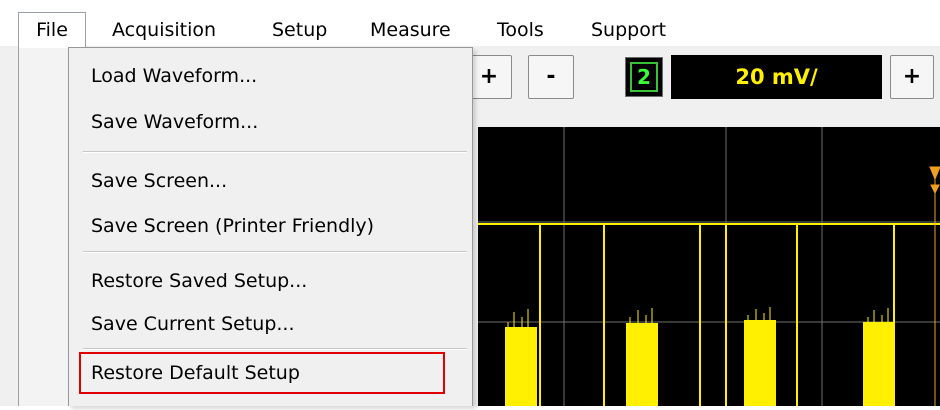 This screenshot has height=410, width=940. I want to click on menu-item-save-screen-printer-friendly: Save Screen (Printer Friendly), so click(232, 226).